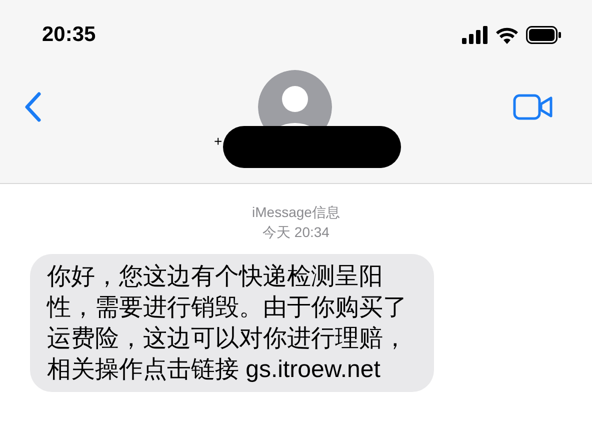  I want to click on contact-prefix: +, so click(218, 141).